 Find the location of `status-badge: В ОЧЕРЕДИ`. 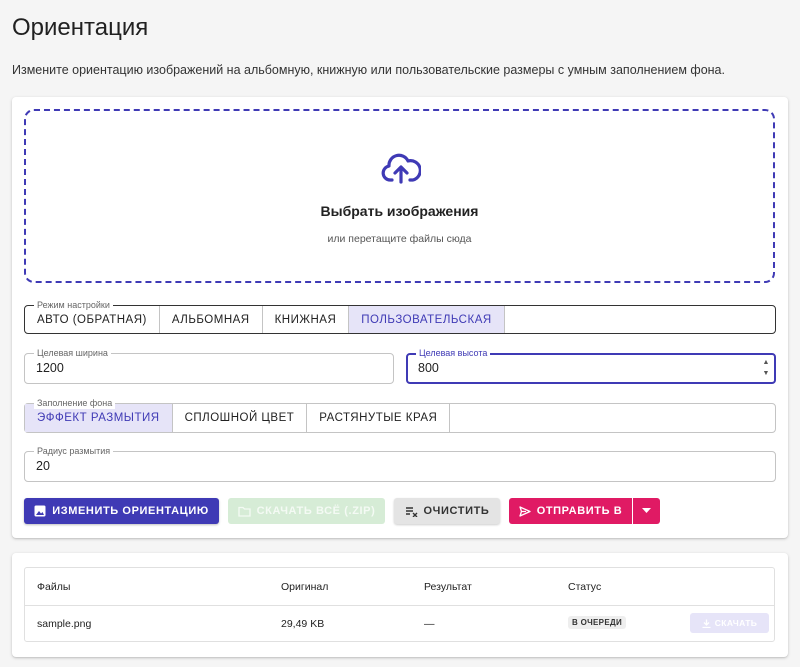

status-badge: В ОЧЕРЕДИ is located at coordinates (597, 622).